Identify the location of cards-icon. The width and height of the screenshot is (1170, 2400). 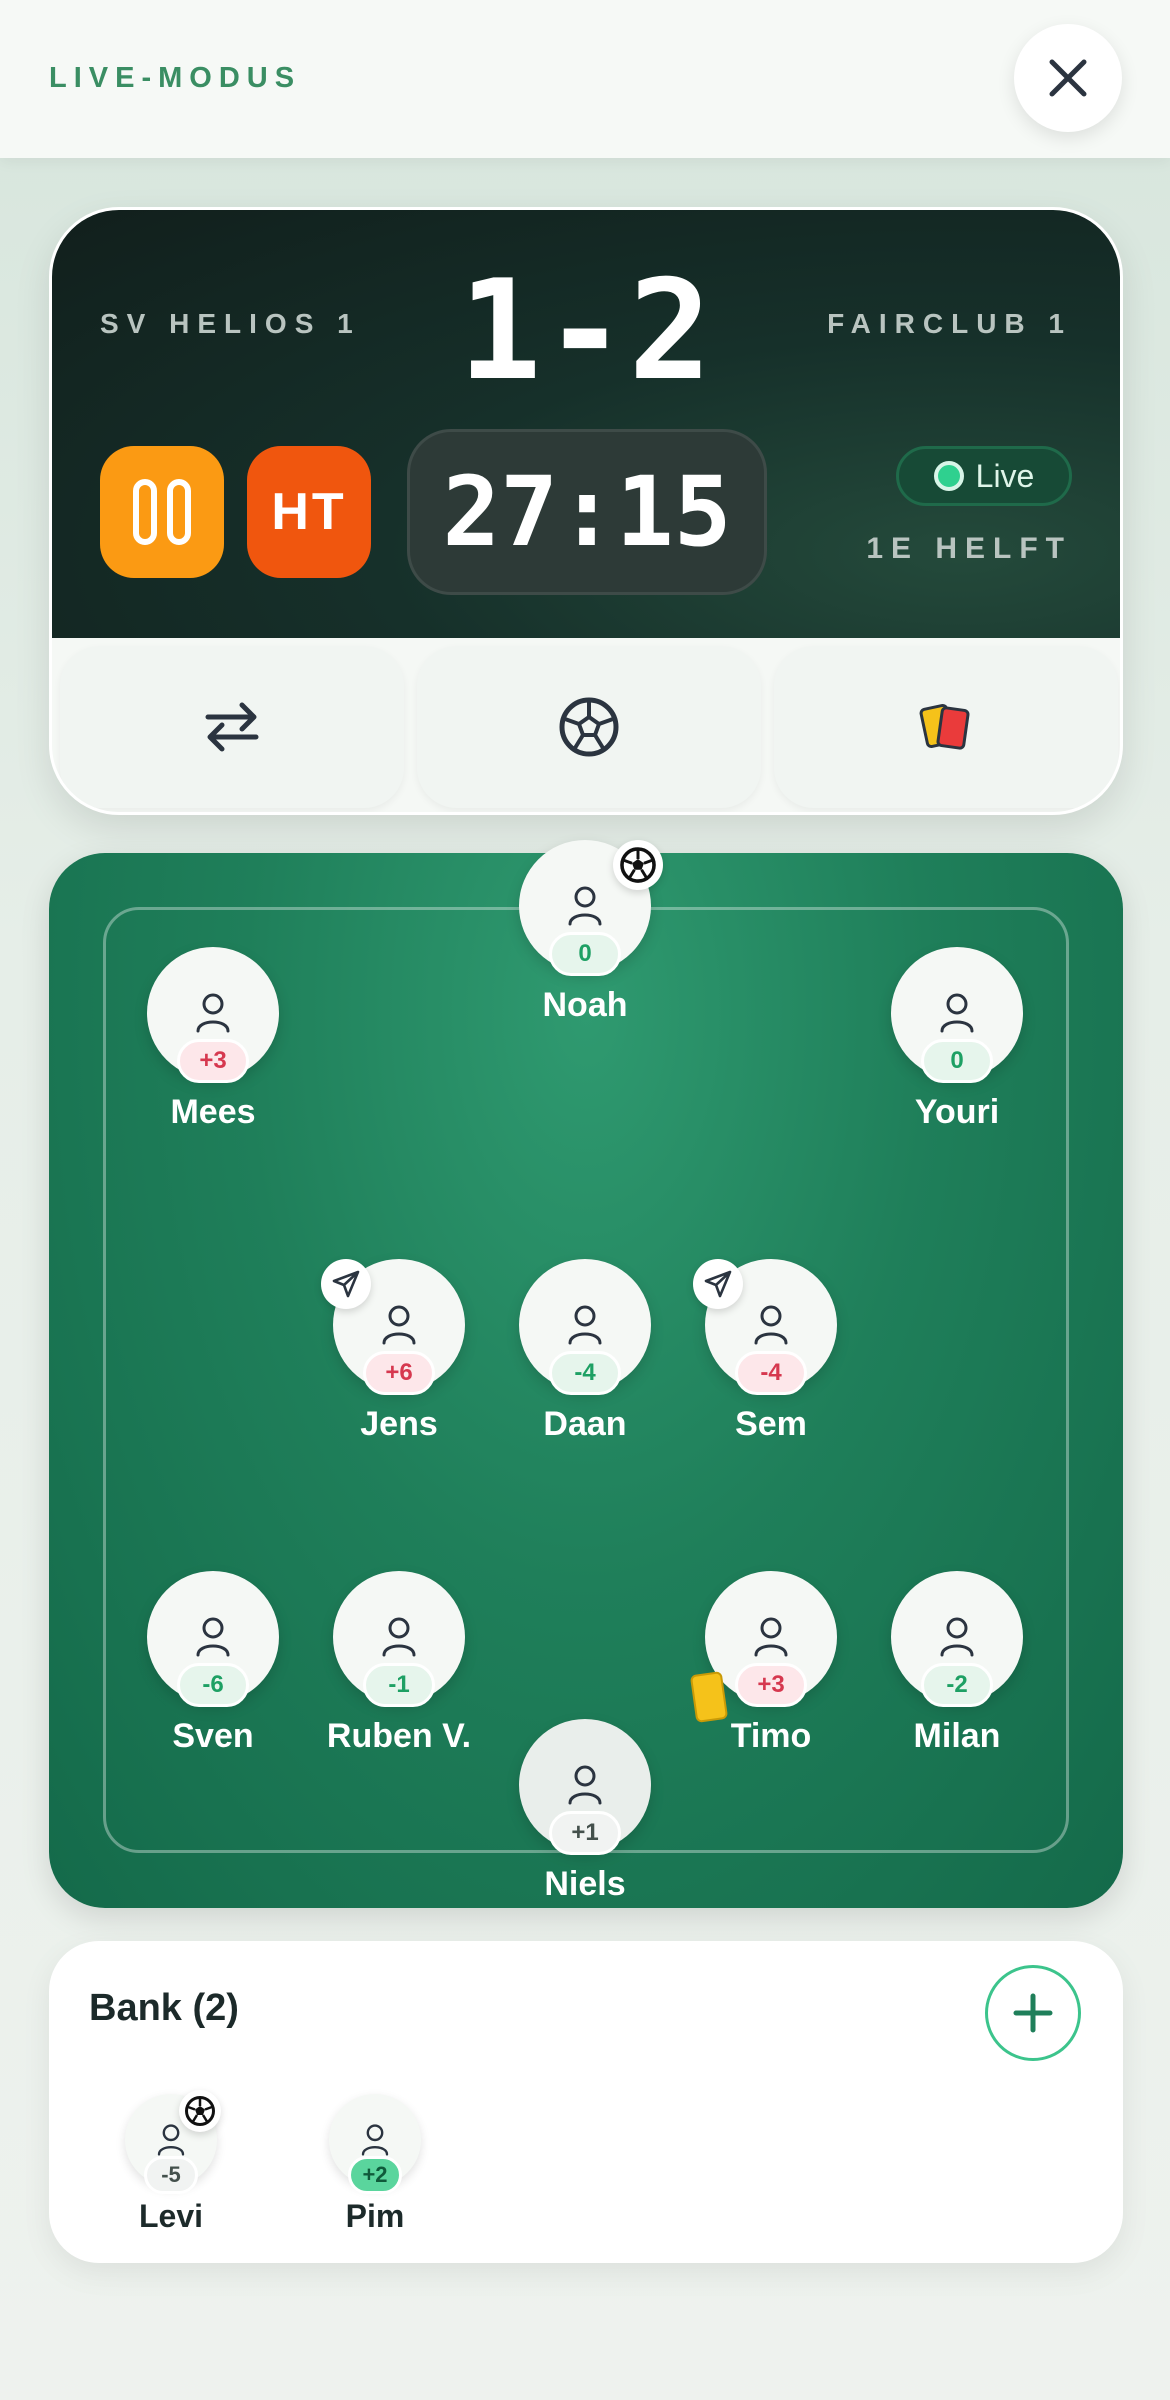
(944, 726).